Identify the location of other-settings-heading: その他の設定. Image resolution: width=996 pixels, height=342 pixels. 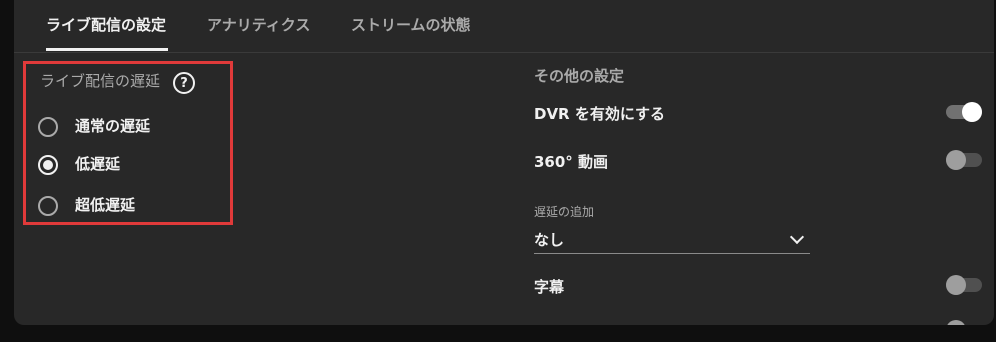
(579, 76).